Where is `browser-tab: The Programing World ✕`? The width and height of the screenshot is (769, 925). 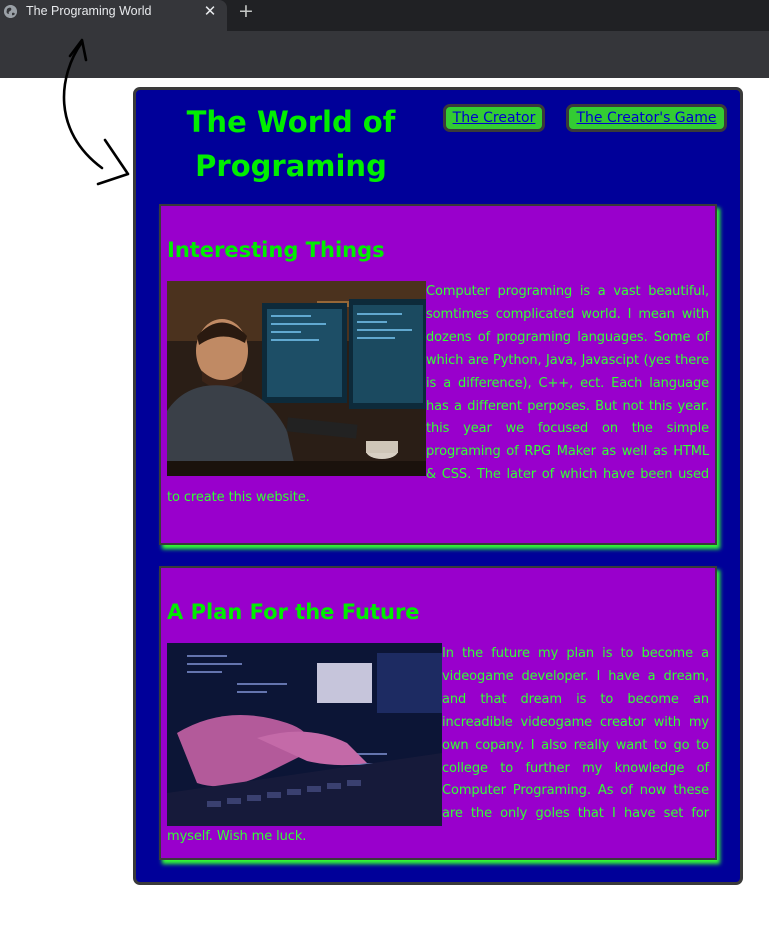 browser-tab: The Programing World ✕ is located at coordinates (113, 15).